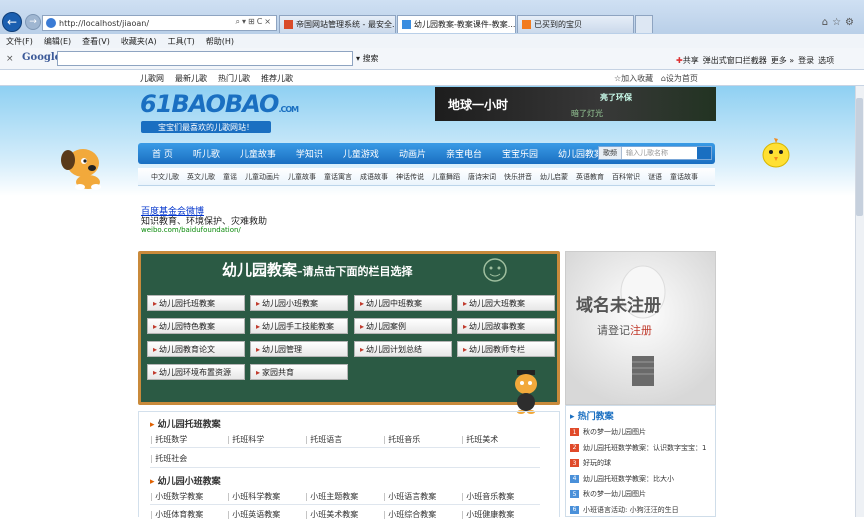 The height and width of the screenshot is (520, 864). I want to click on popup-blocker-button: 弹出式窗口拦截器, so click(735, 60).